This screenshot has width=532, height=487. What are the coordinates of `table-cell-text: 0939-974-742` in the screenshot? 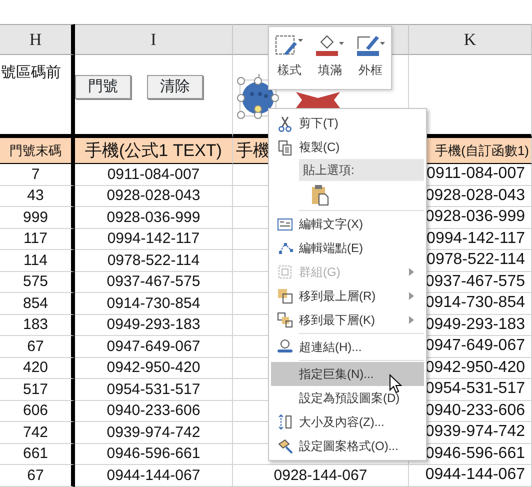 It's located at (475, 432).